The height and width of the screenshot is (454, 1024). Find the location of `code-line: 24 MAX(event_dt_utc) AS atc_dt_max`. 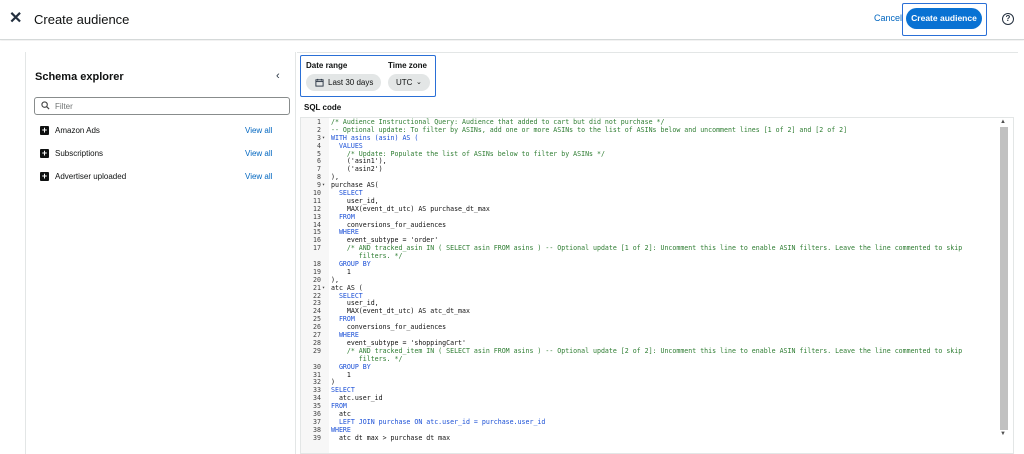

code-line: 24 MAX(event_dt_utc) AS atc_dt_max is located at coordinates (651, 311).